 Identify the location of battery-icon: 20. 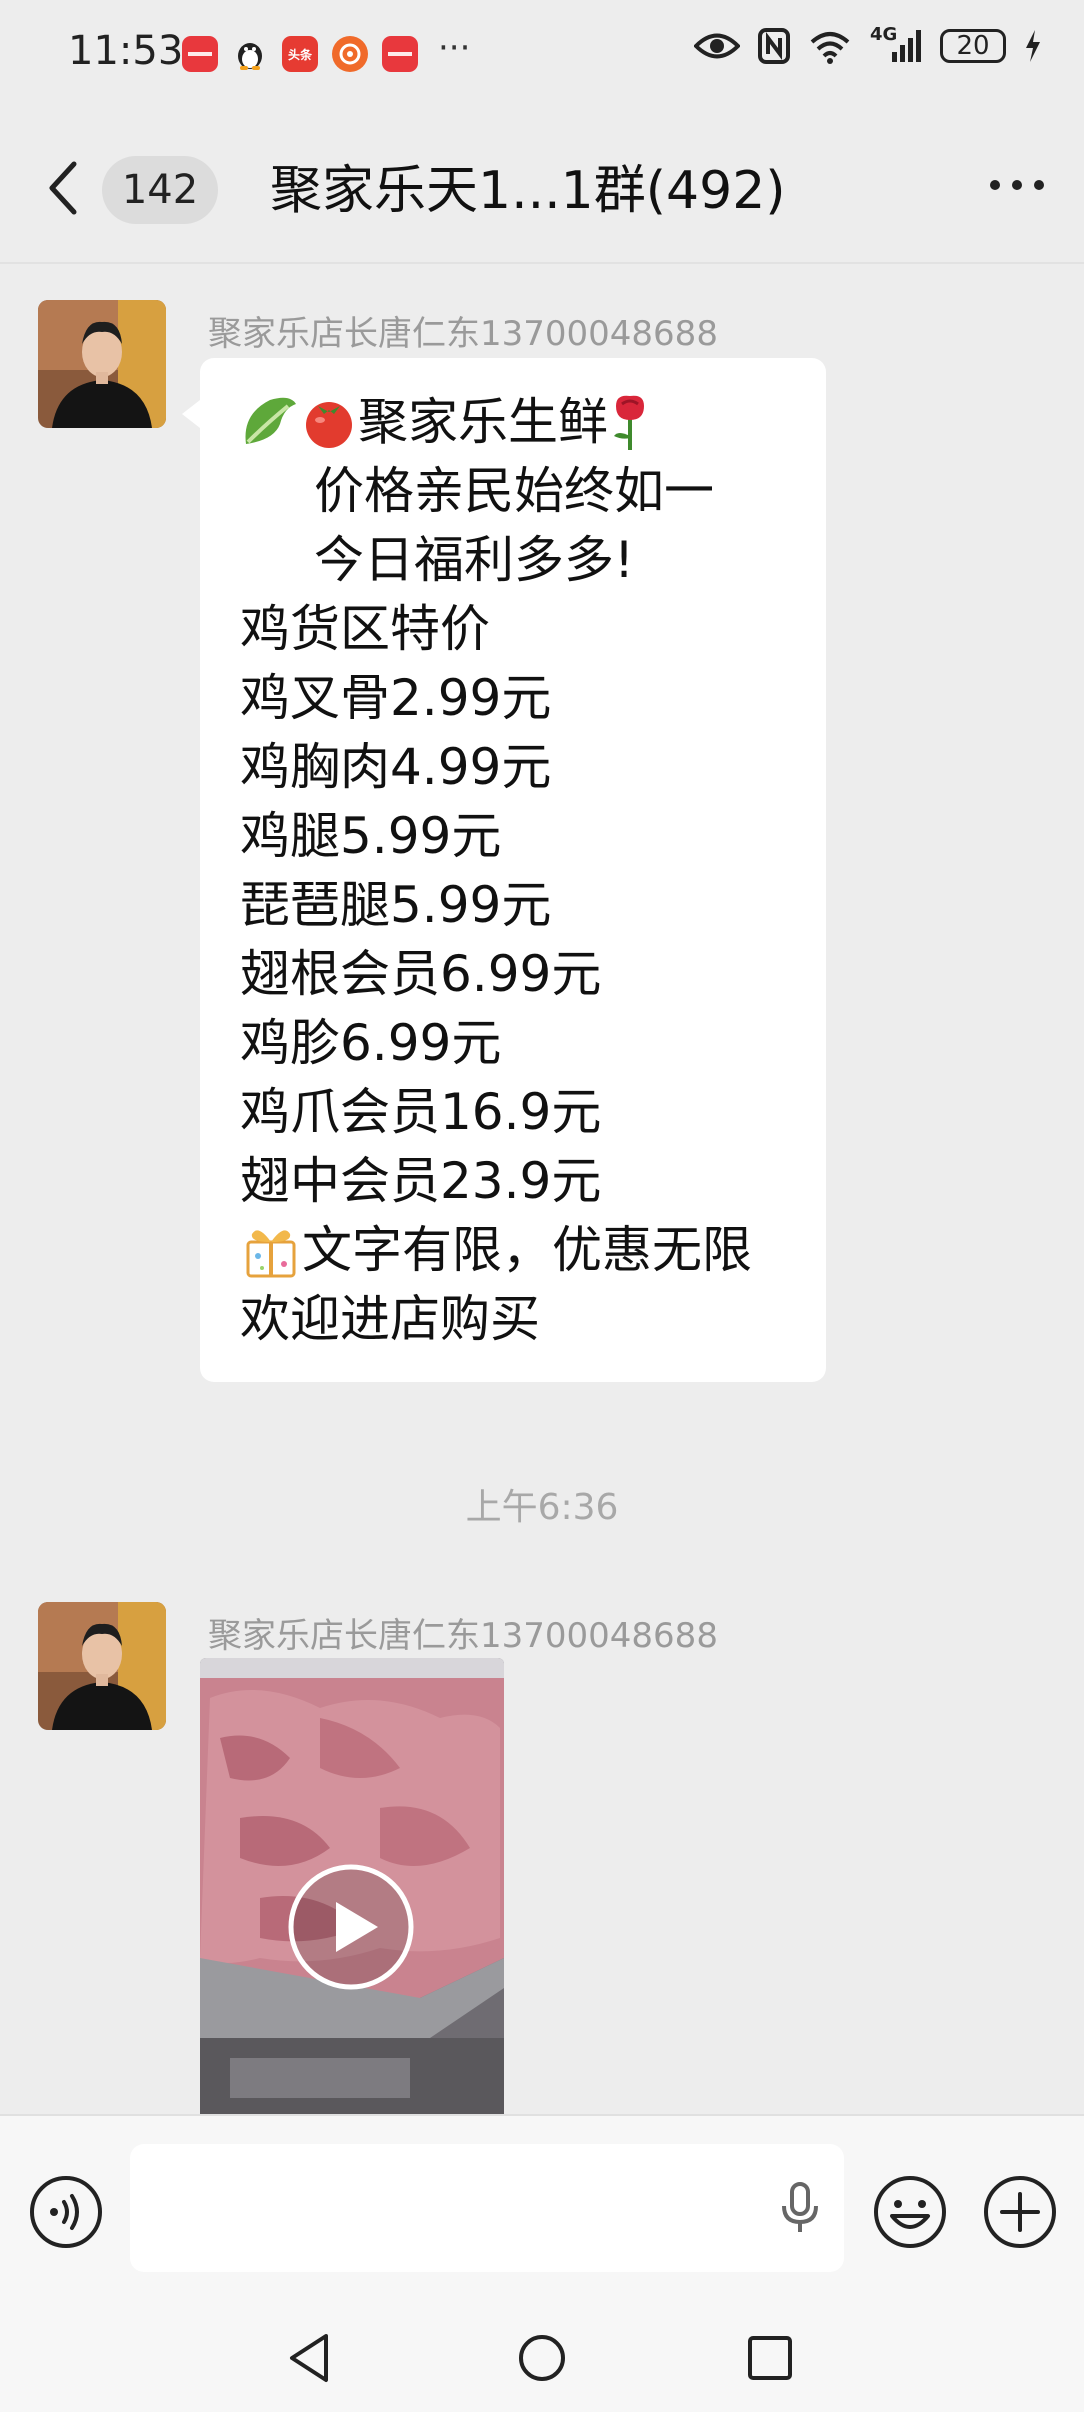
(973, 46).